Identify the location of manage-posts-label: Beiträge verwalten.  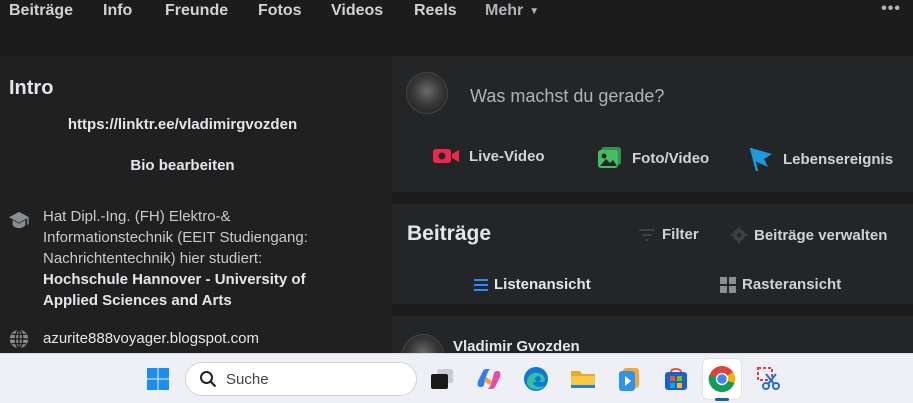
(821, 235).